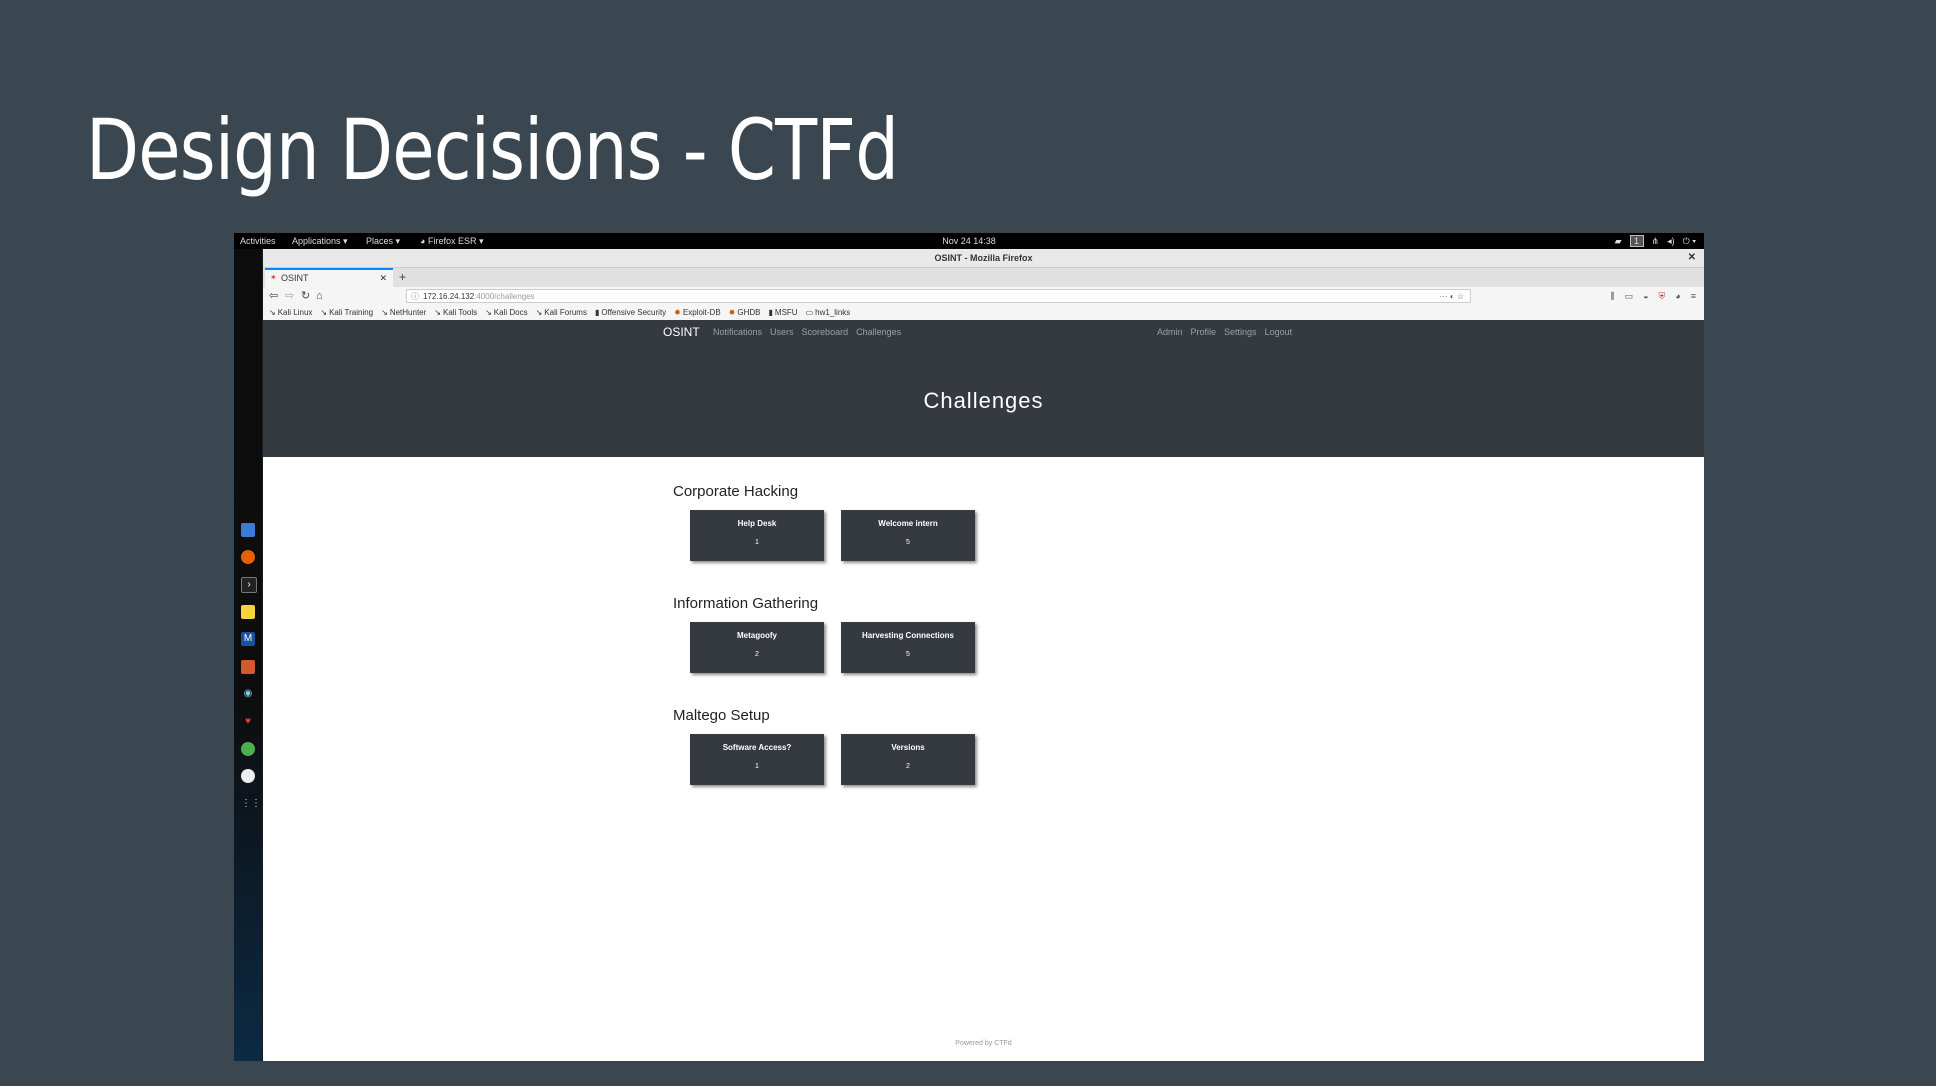 This screenshot has height=1086, width=1936. I want to click on cherry-icon: ♥, so click(248, 722).